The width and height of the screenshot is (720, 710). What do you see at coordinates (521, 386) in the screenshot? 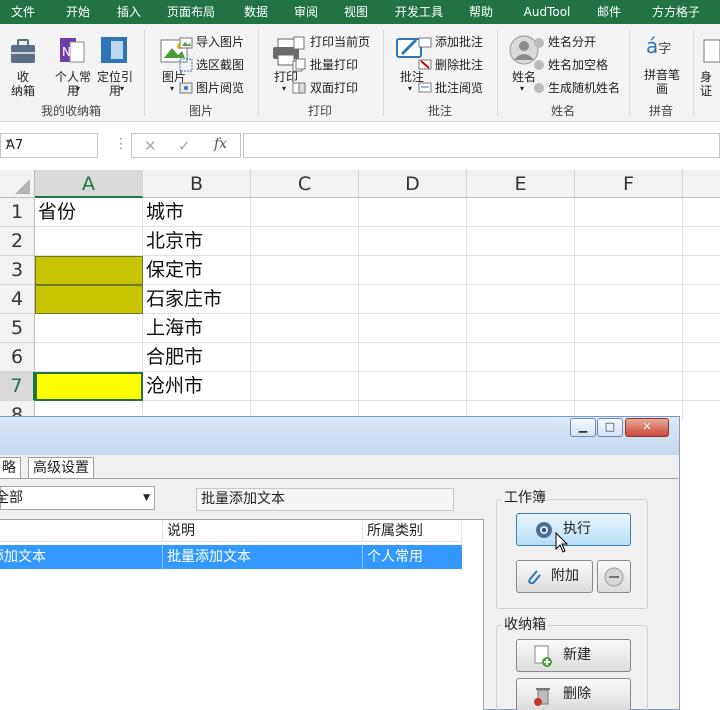
I see `cell-e7` at bounding box center [521, 386].